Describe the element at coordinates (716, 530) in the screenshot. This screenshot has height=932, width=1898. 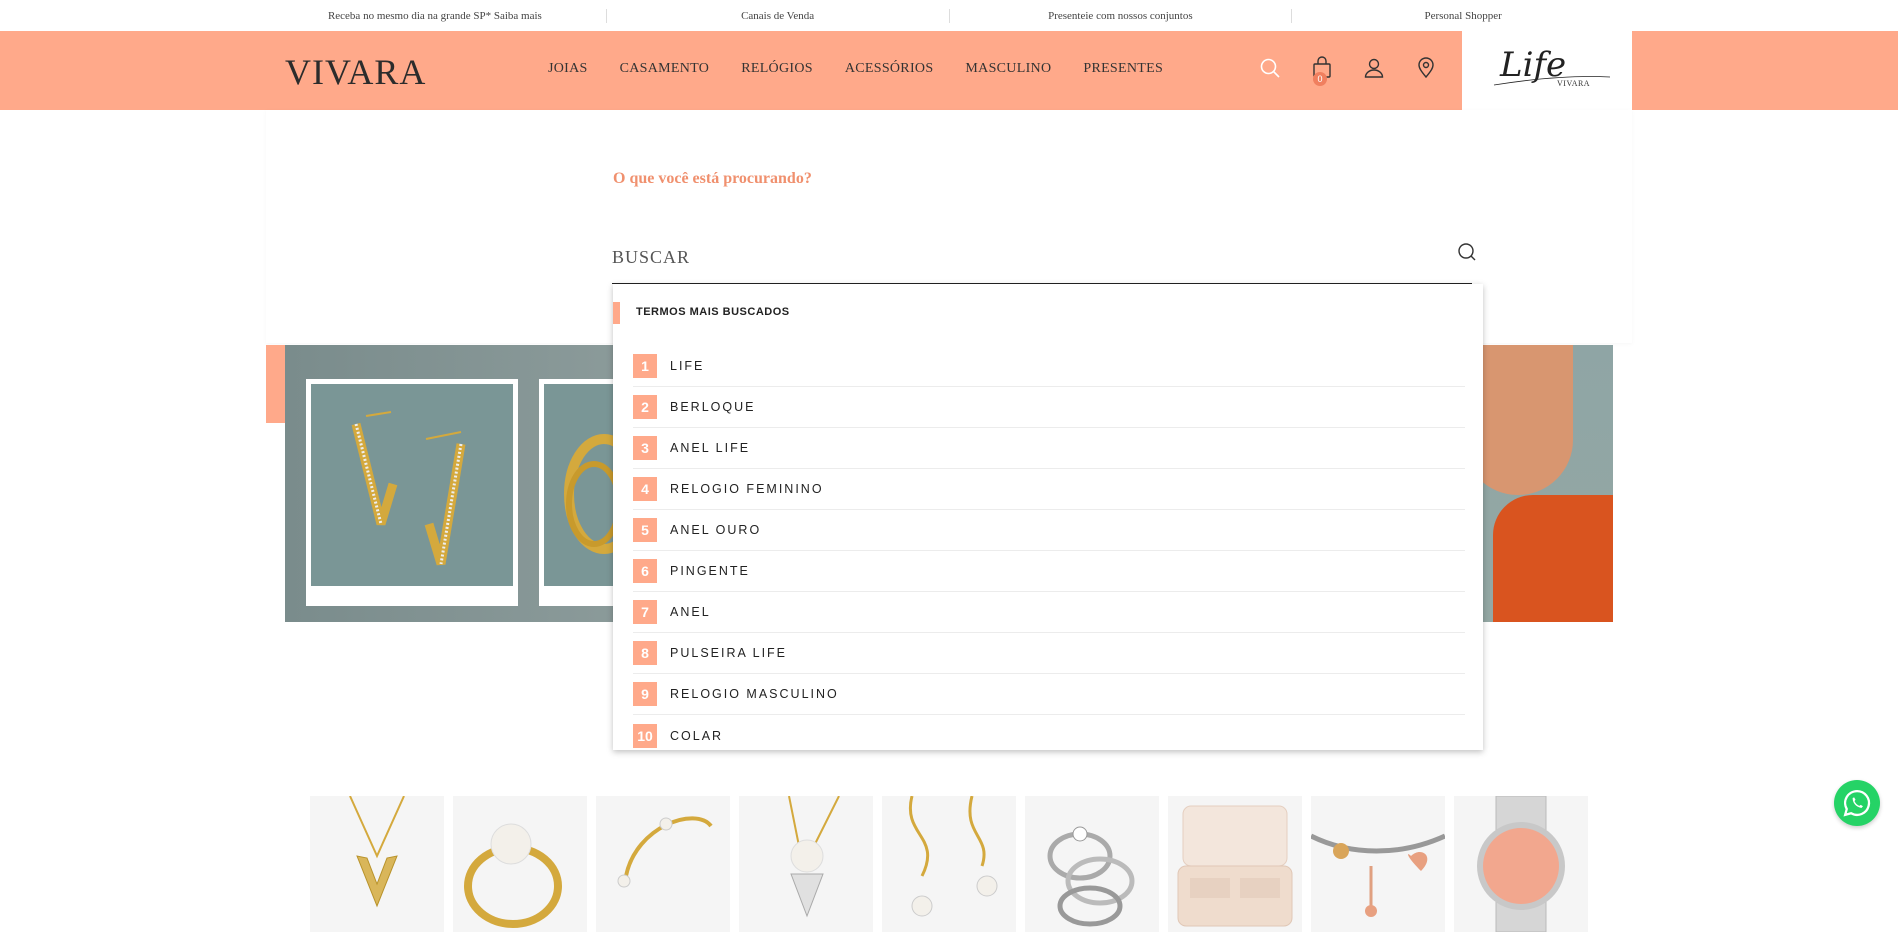
I see `suggestion-label: ANEL OURO` at that location.